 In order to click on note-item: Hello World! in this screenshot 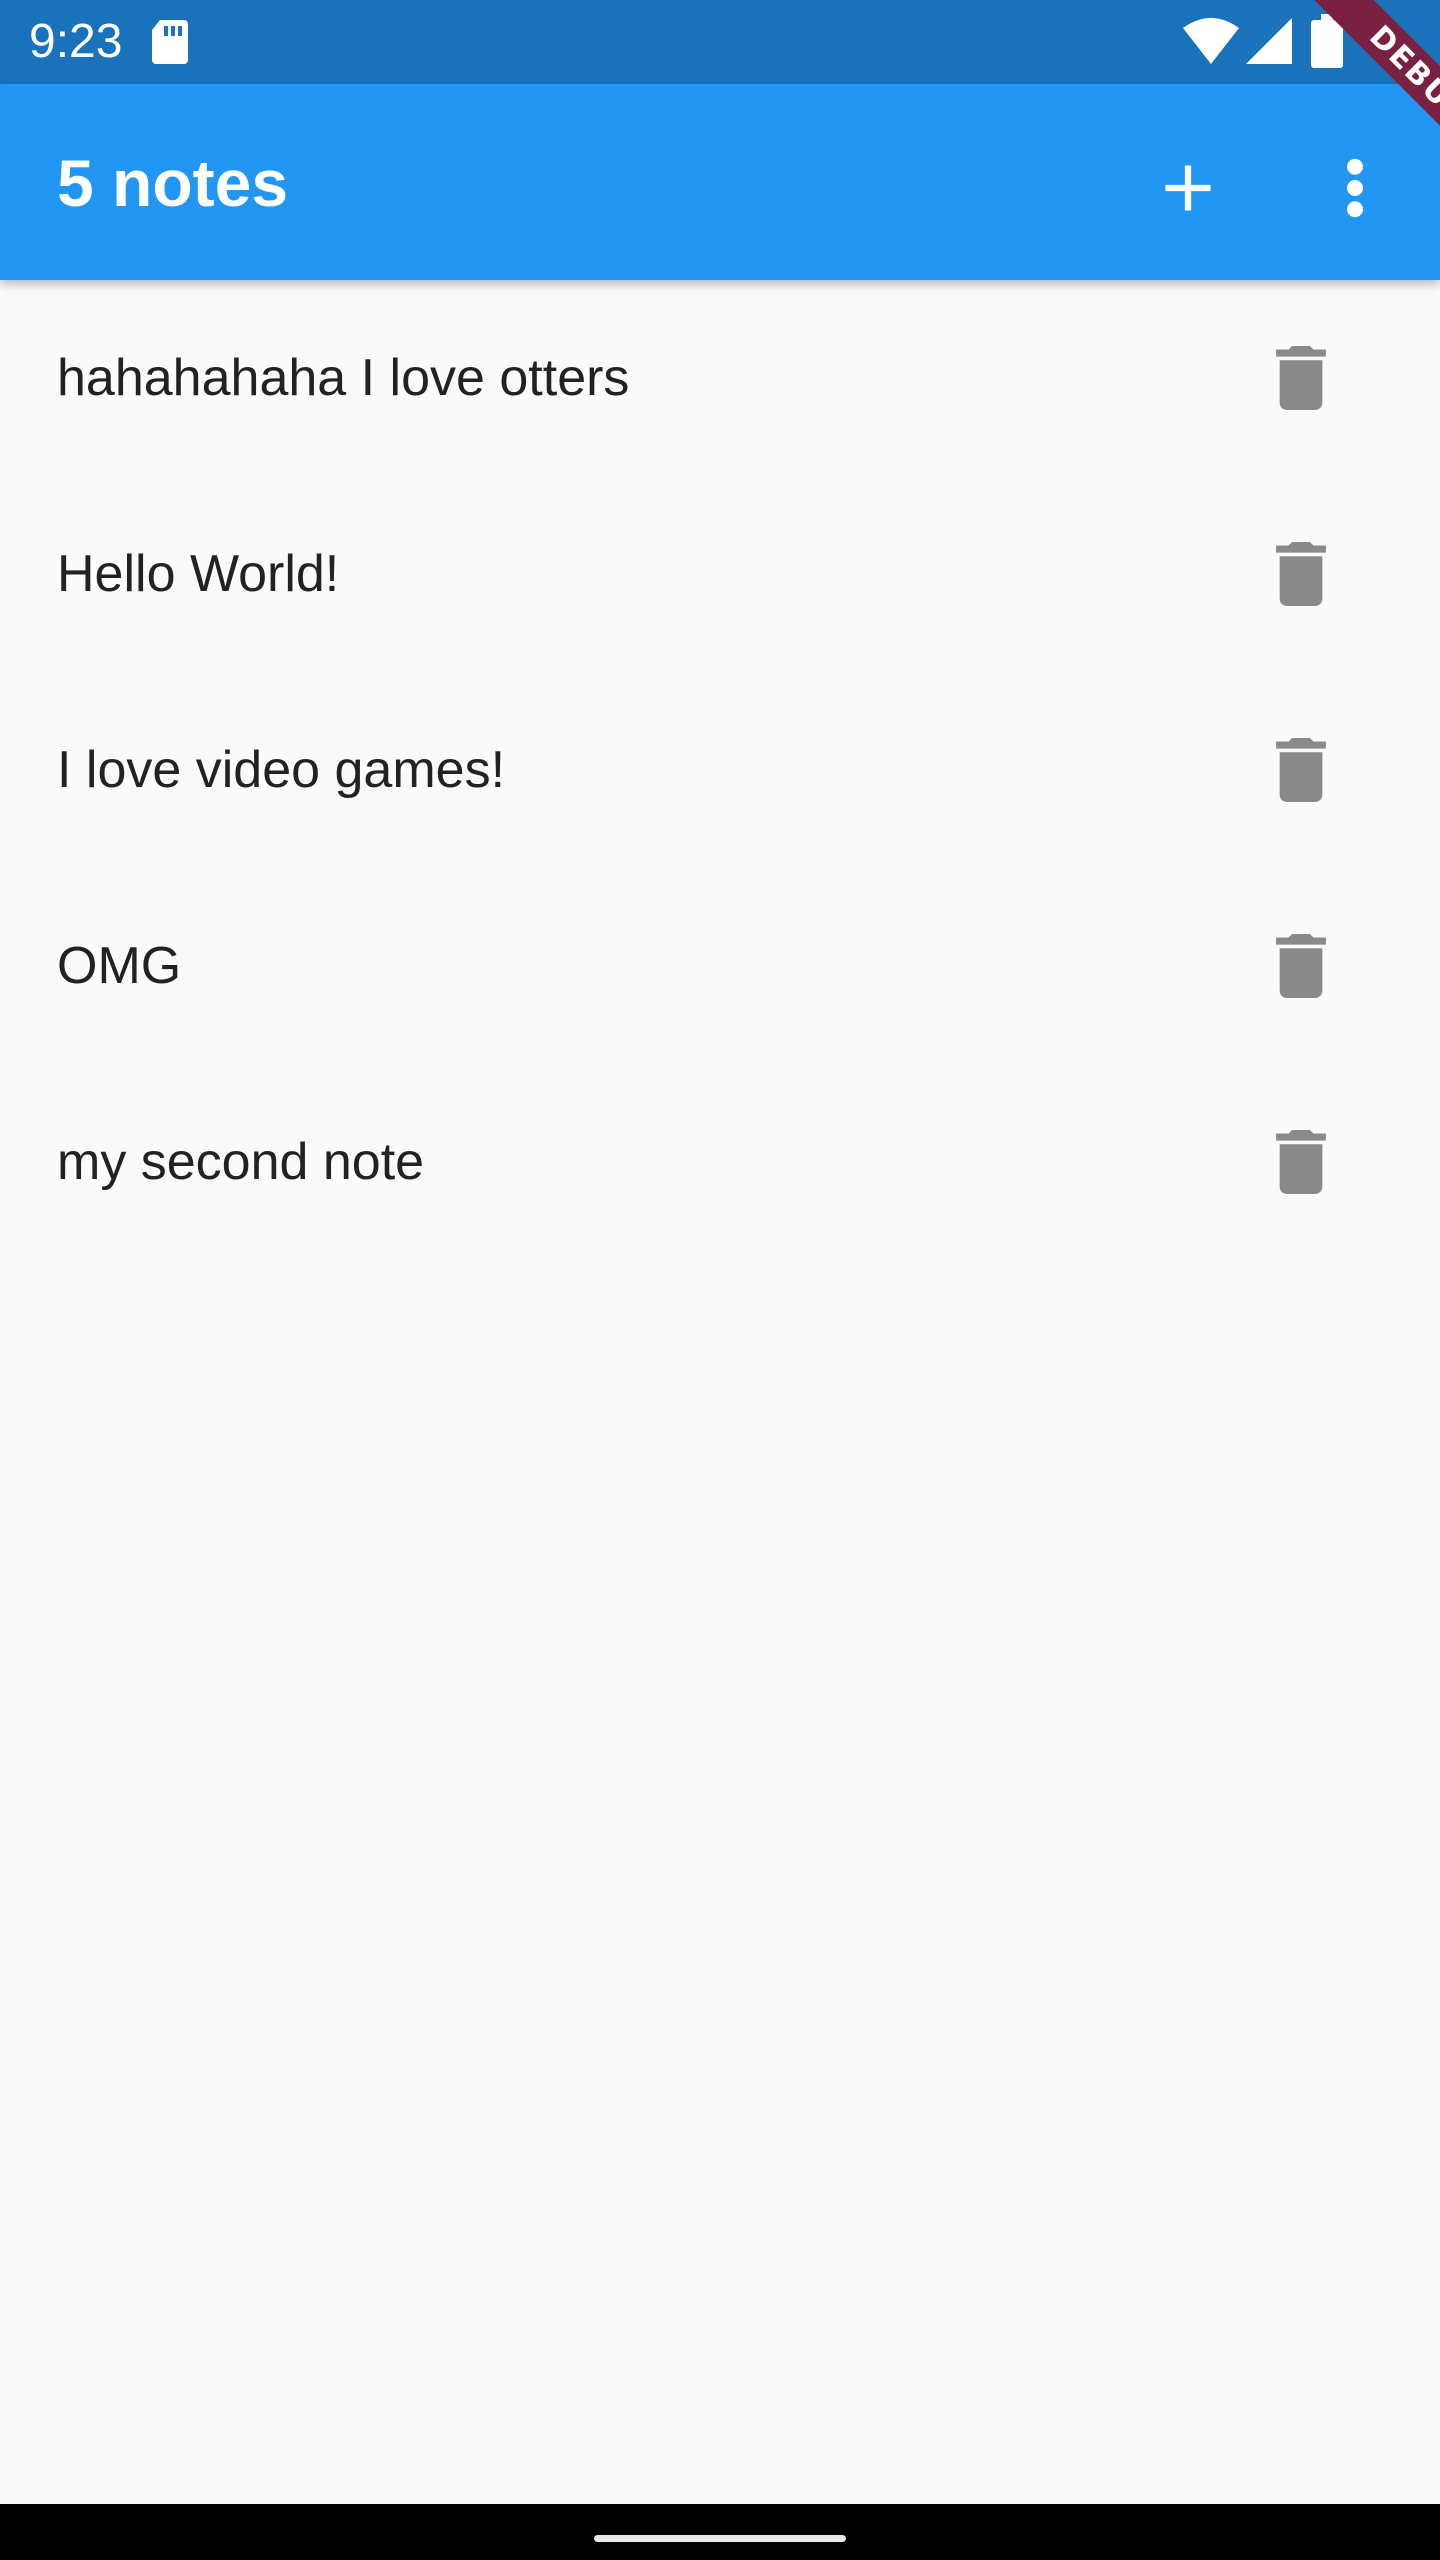, I will do `click(720, 574)`.